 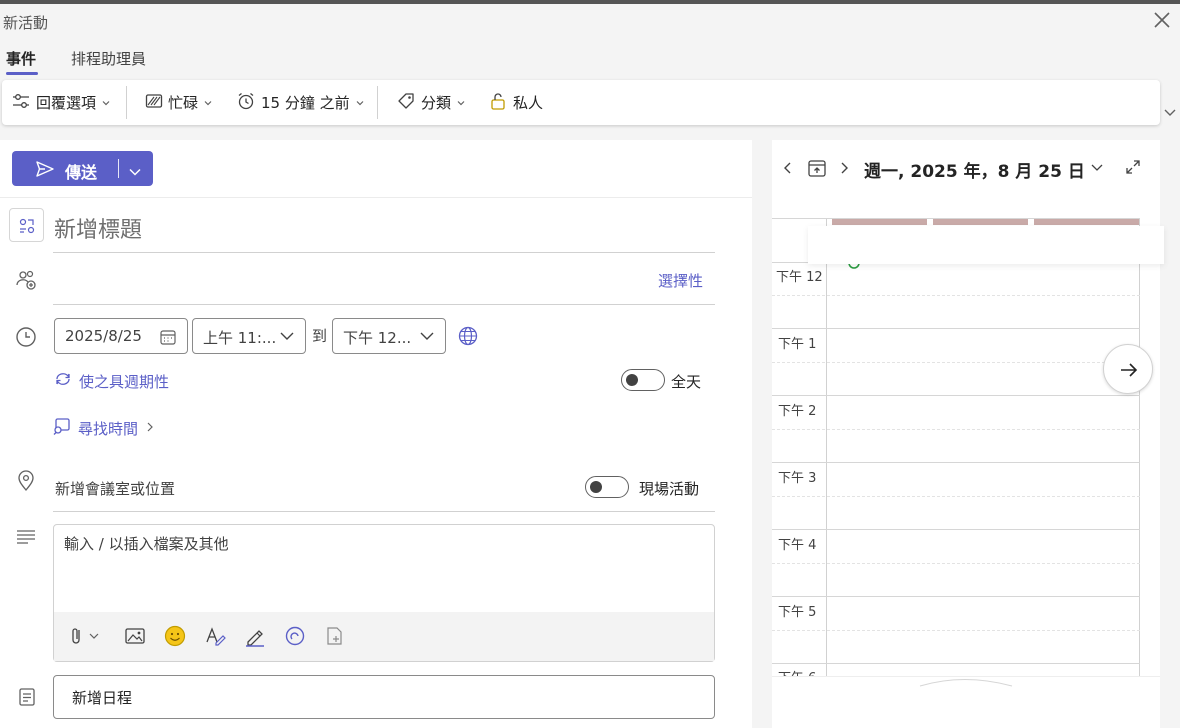 I want to click on in-person-toggle, so click(x=607, y=487).